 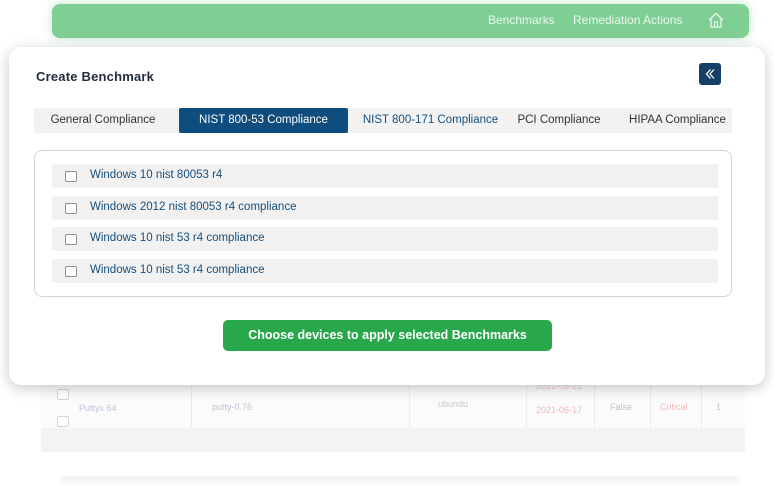 I want to click on tab-nist-800-53-compliance: NIST 800-53 Compliance, so click(x=263, y=120).